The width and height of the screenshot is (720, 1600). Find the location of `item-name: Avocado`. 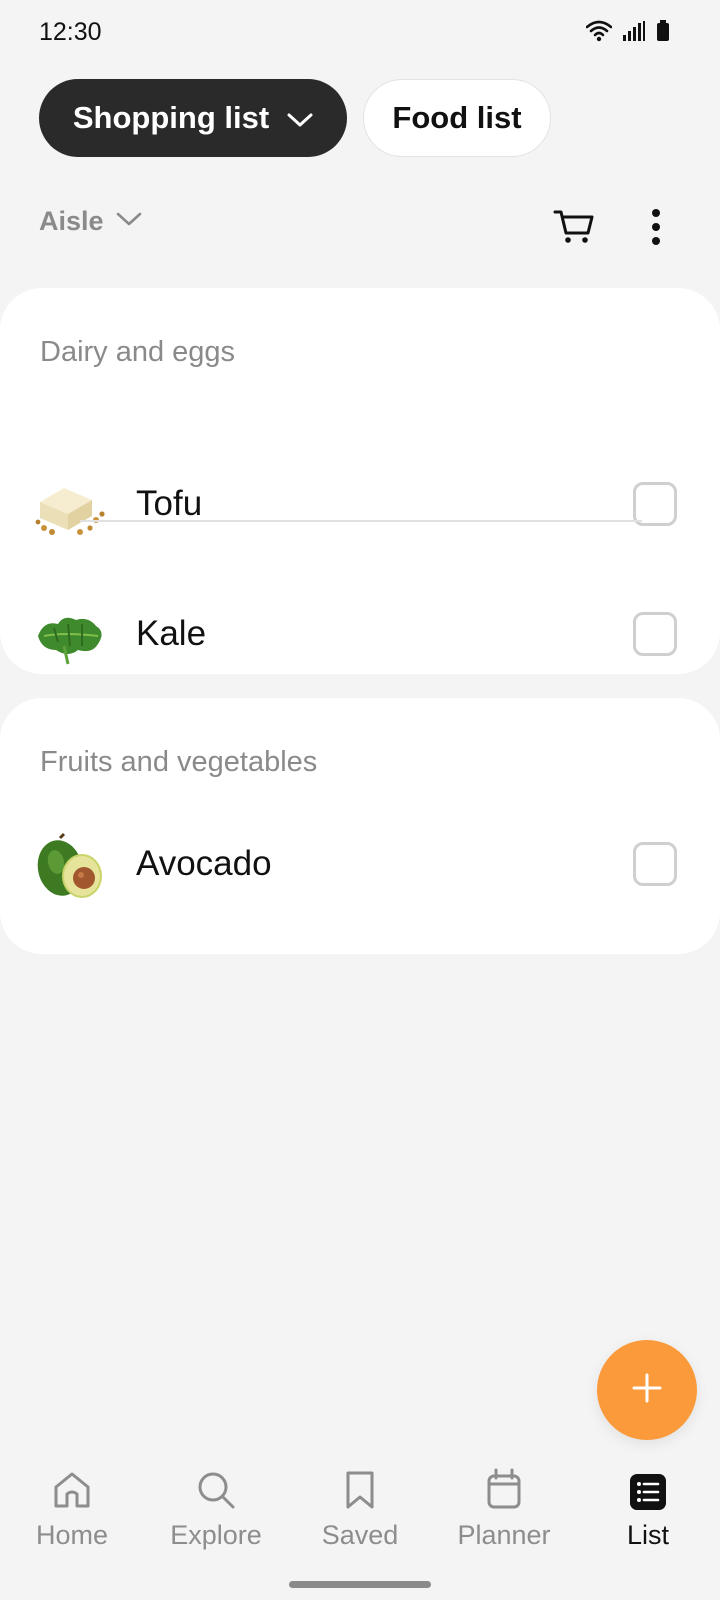

item-name: Avocado is located at coordinates (204, 863).